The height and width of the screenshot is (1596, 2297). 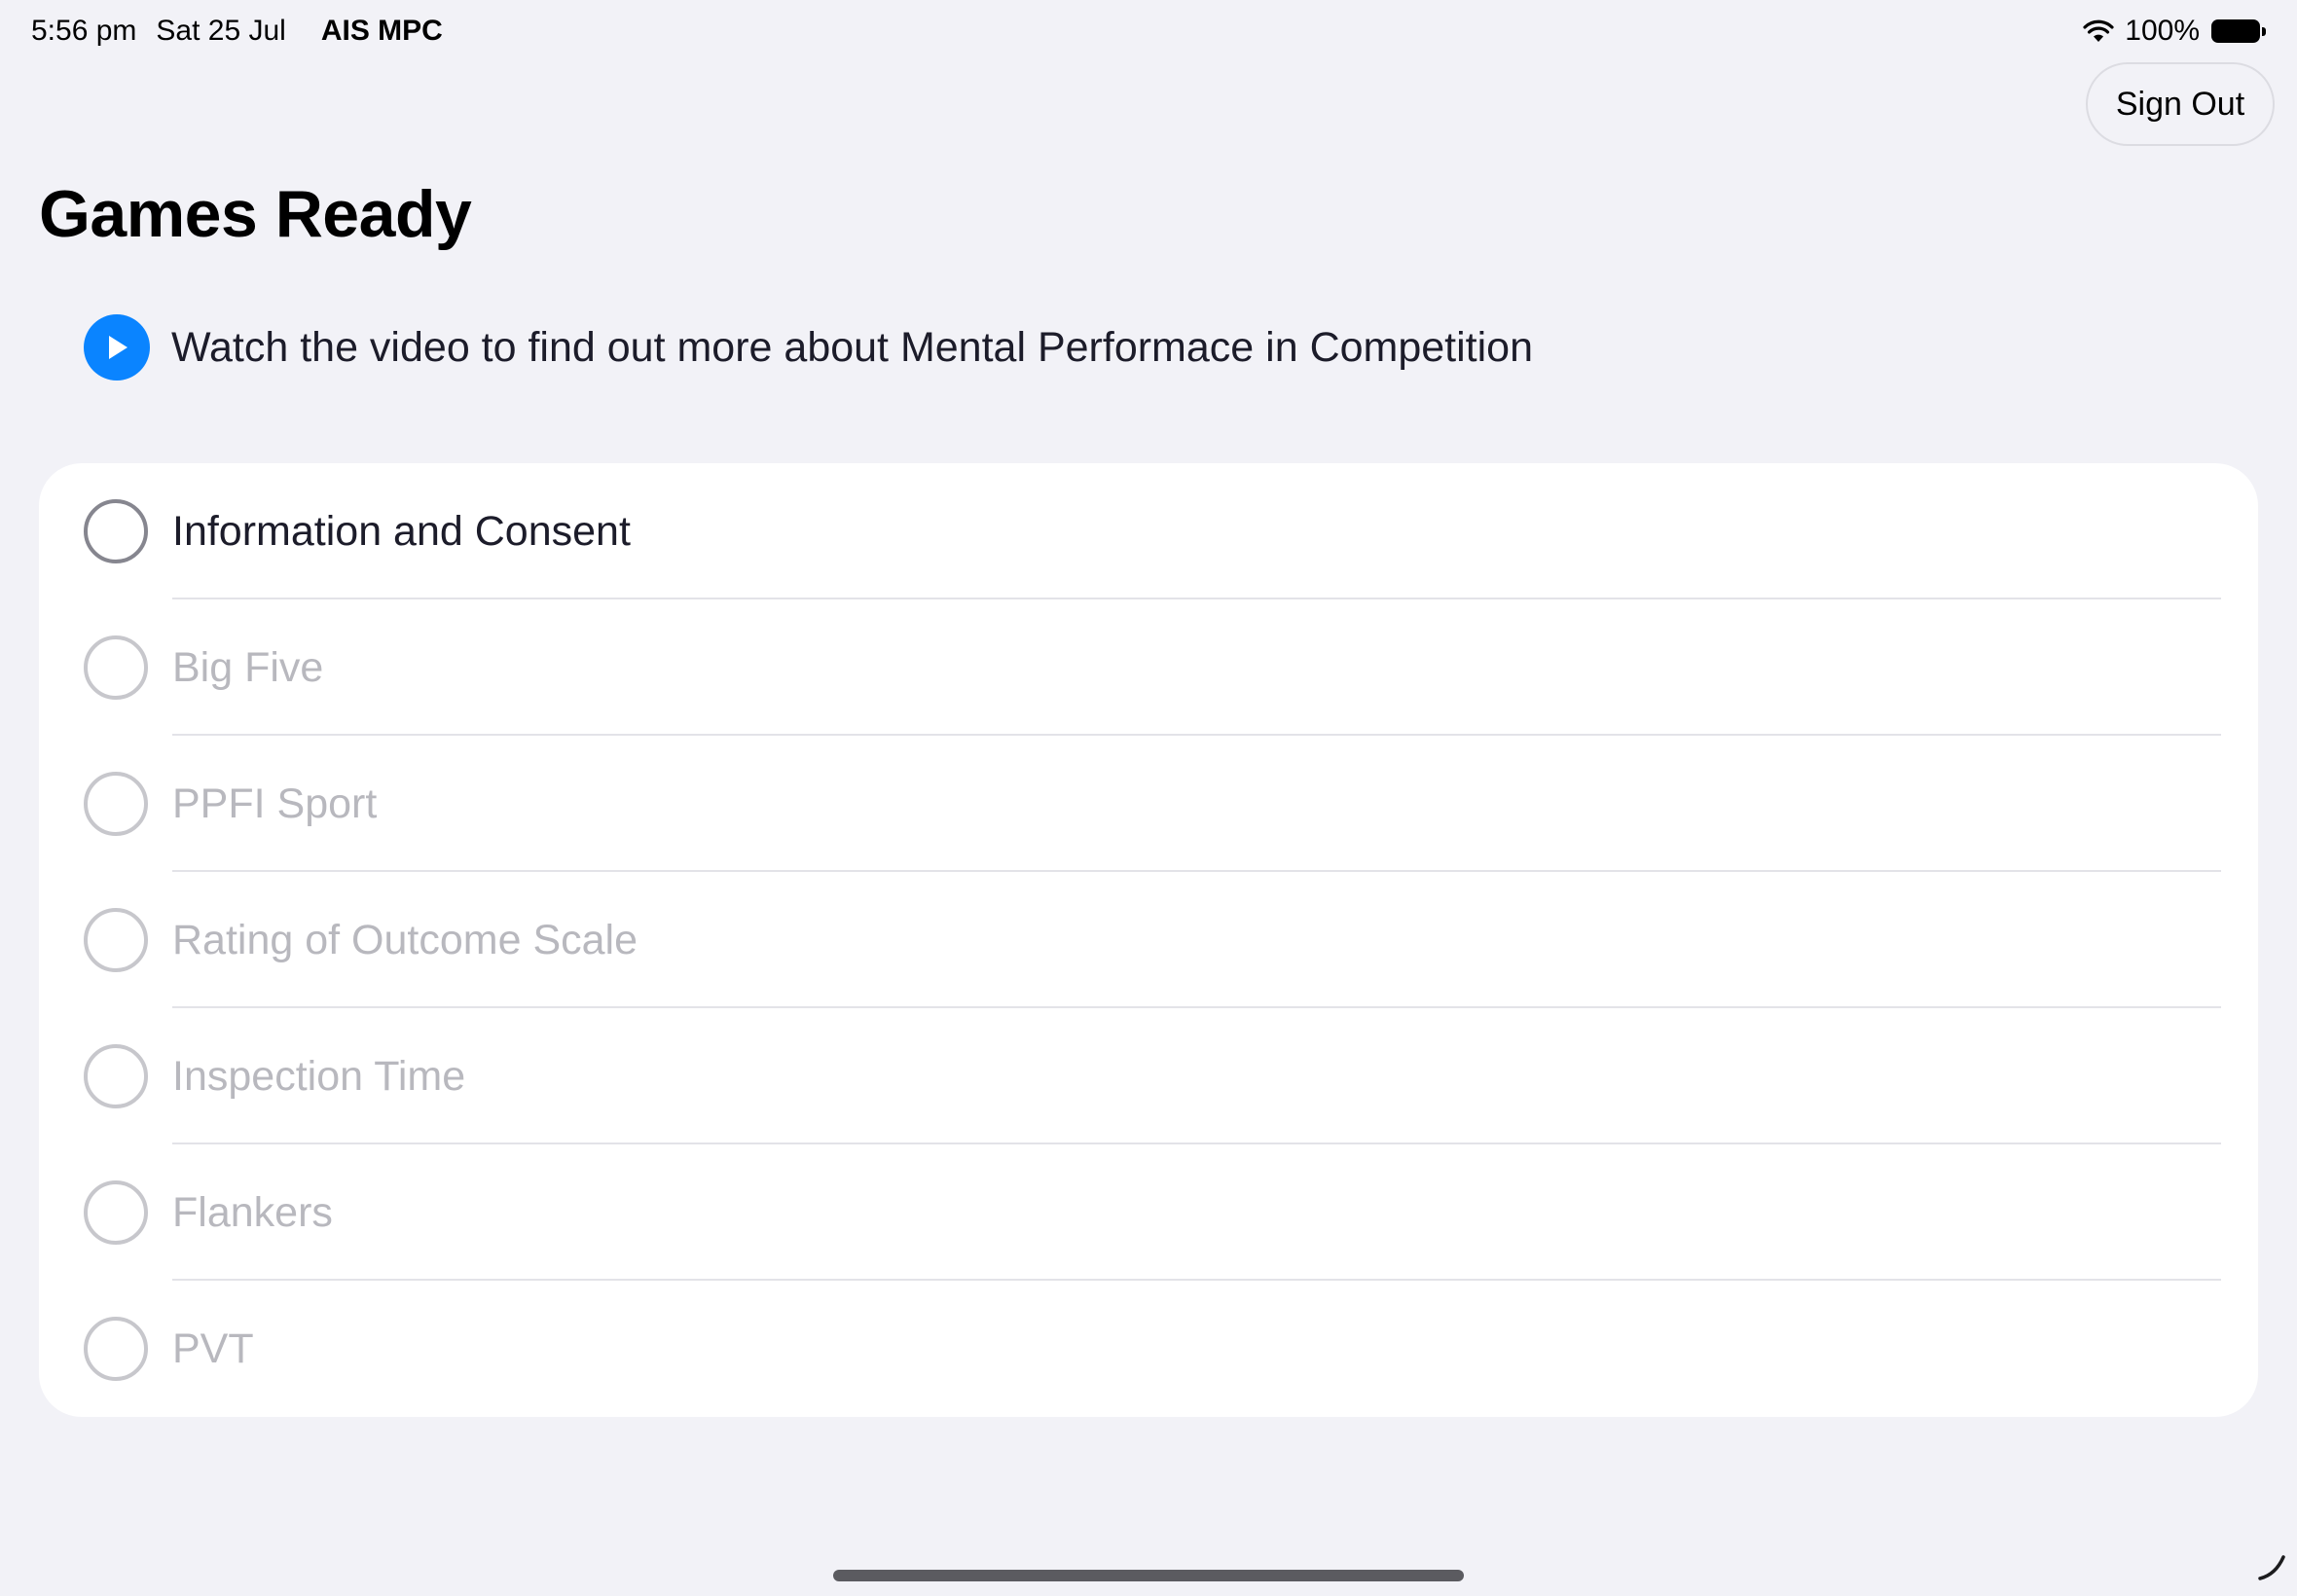 I want to click on status-time: 5:56 pm, so click(x=84, y=31).